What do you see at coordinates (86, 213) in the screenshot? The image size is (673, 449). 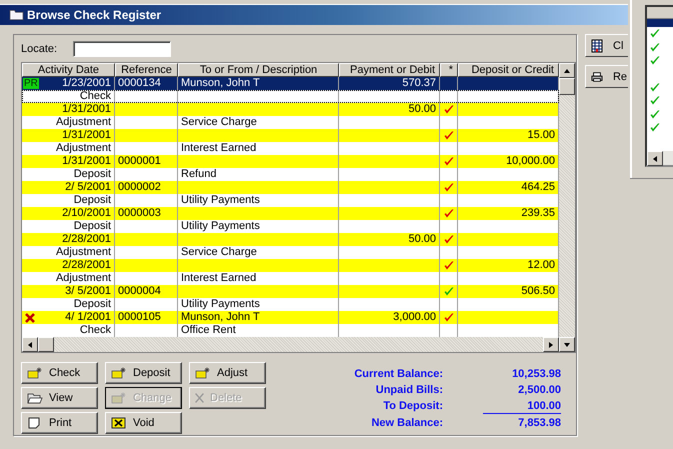 I see `date-text: 2/10/2001` at bounding box center [86, 213].